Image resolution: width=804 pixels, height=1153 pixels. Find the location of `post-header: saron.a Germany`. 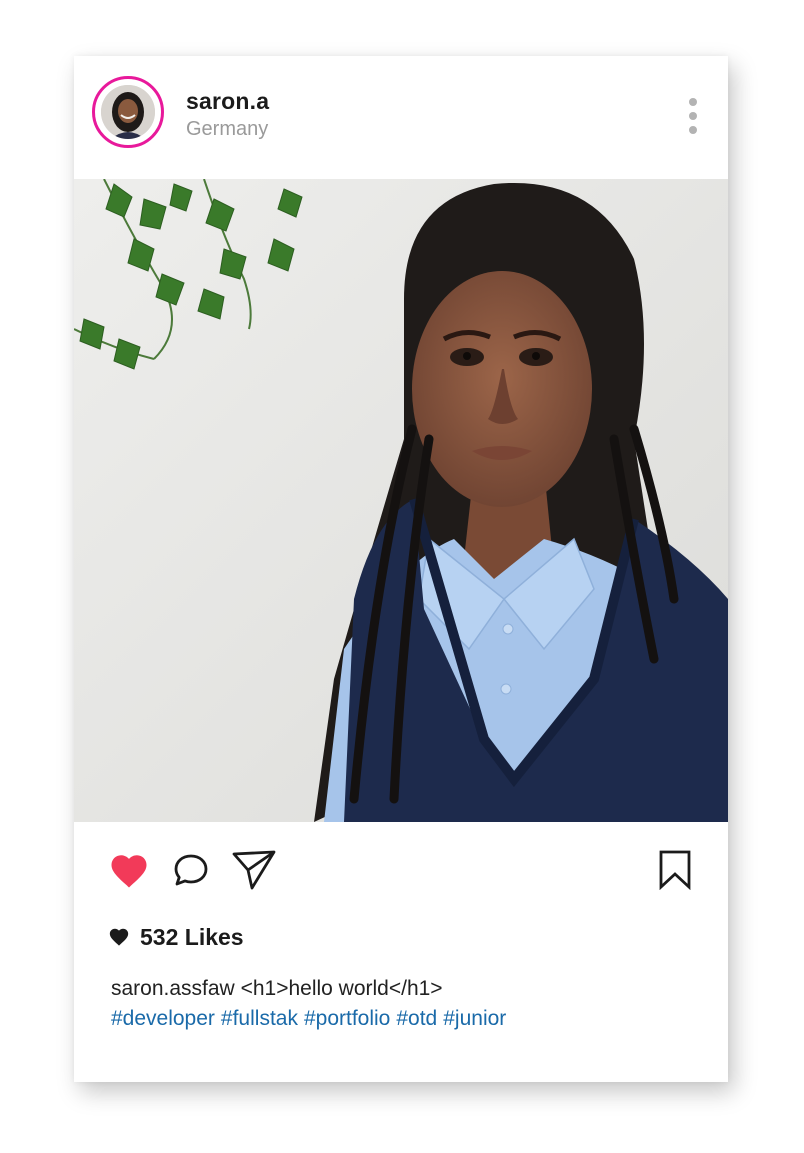

post-header: saron.a Germany is located at coordinates (401, 117).